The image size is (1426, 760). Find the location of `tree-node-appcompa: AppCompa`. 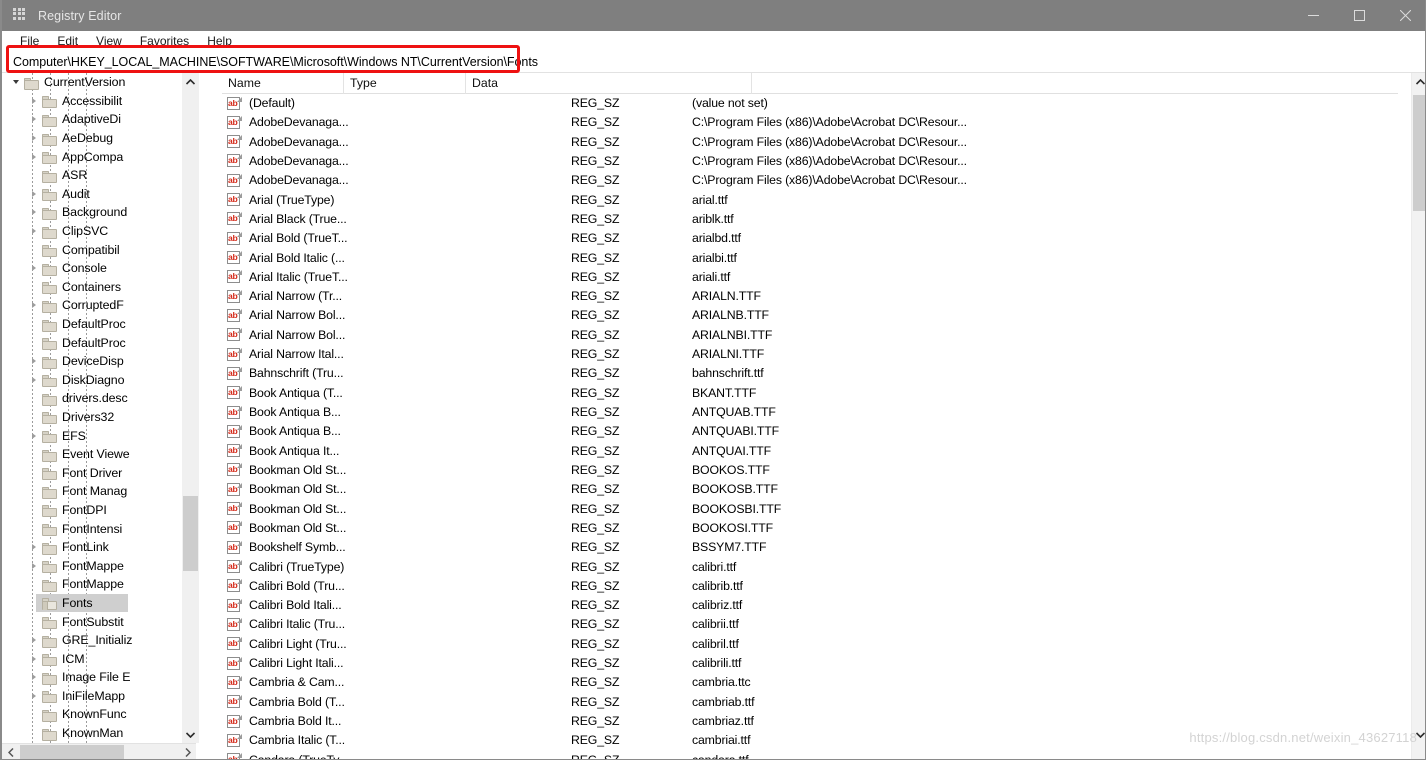

tree-node-appcompa: AppCompa is located at coordinates (99, 156).